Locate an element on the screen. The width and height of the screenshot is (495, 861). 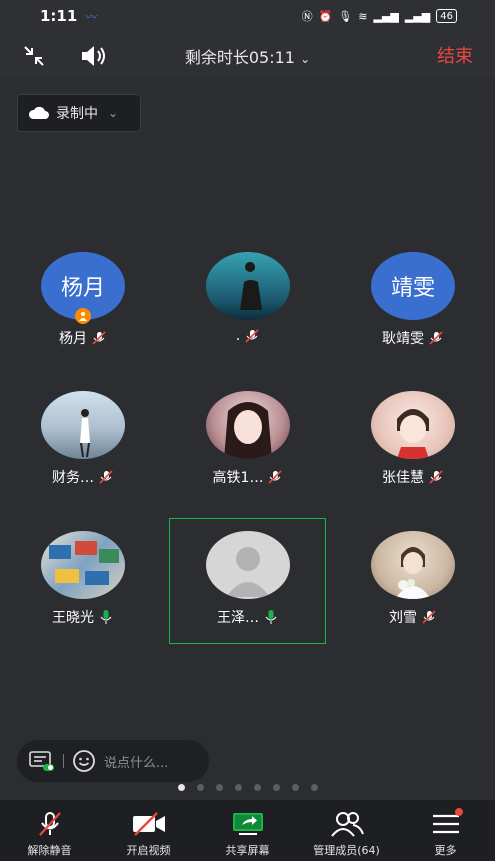
status-bar: 1:11 〰 Ⓝ ⏰ 🎙 ≋ ▂▄▆ ▂▄▆ 46 is located at coordinates (247, 16).